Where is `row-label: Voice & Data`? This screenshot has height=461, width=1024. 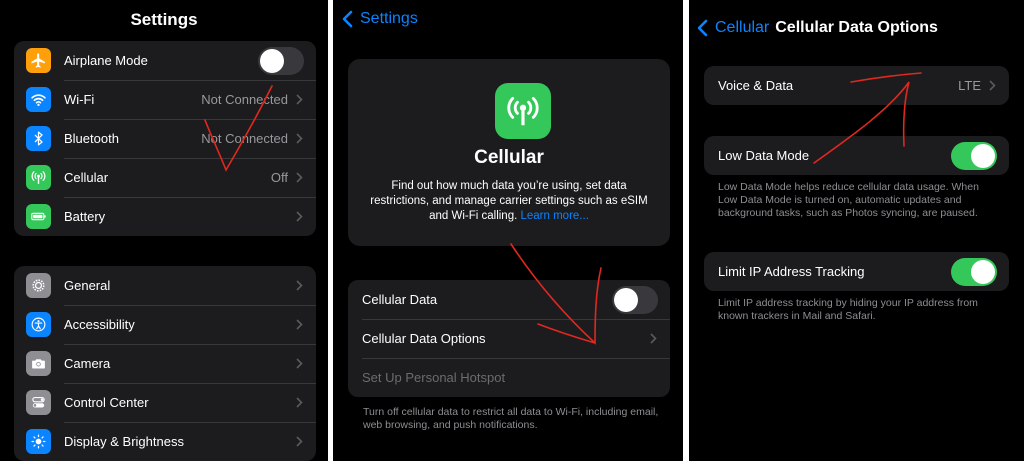 row-label: Voice & Data is located at coordinates (756, 85).